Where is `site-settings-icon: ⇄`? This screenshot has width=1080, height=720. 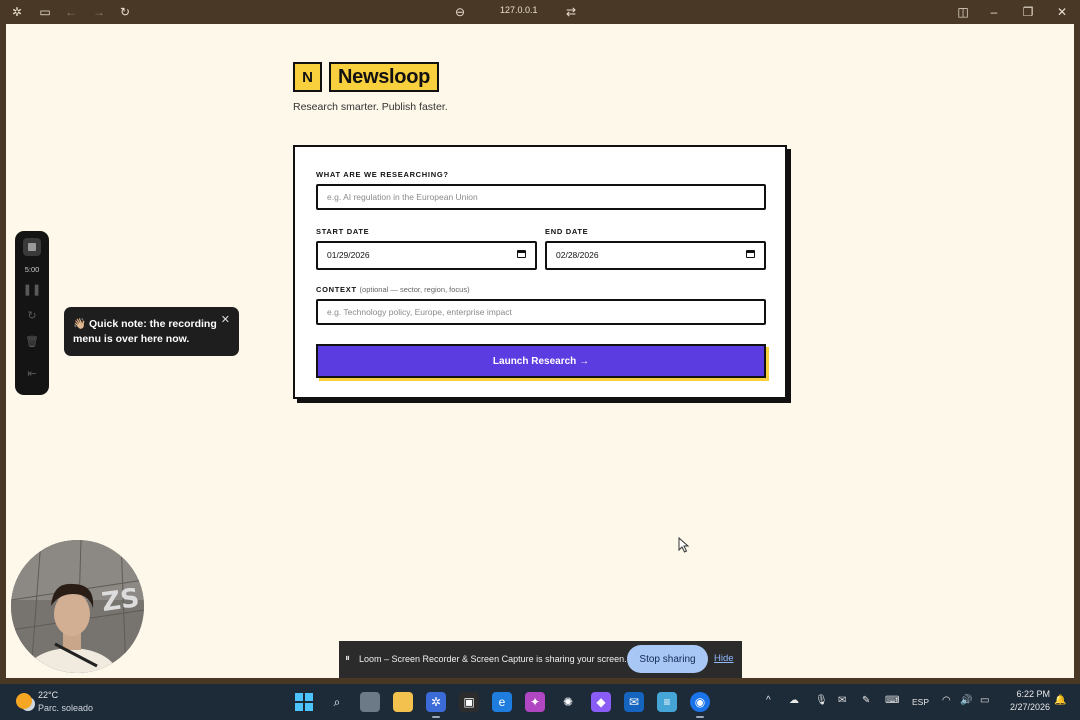
site-settings-icon: ⇄ is located at coordinates (571, 12).